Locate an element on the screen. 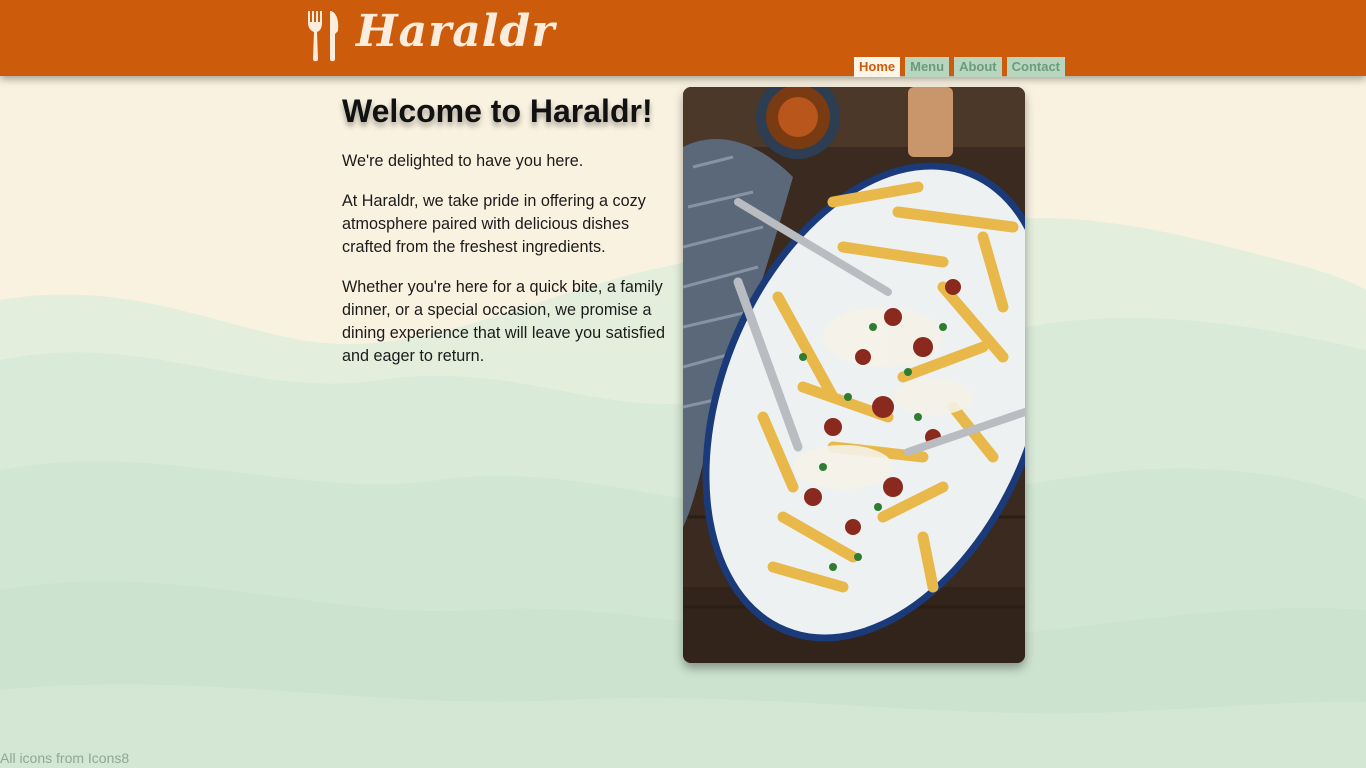  nav-contact: Contact is located at coordinates (1036, 67).